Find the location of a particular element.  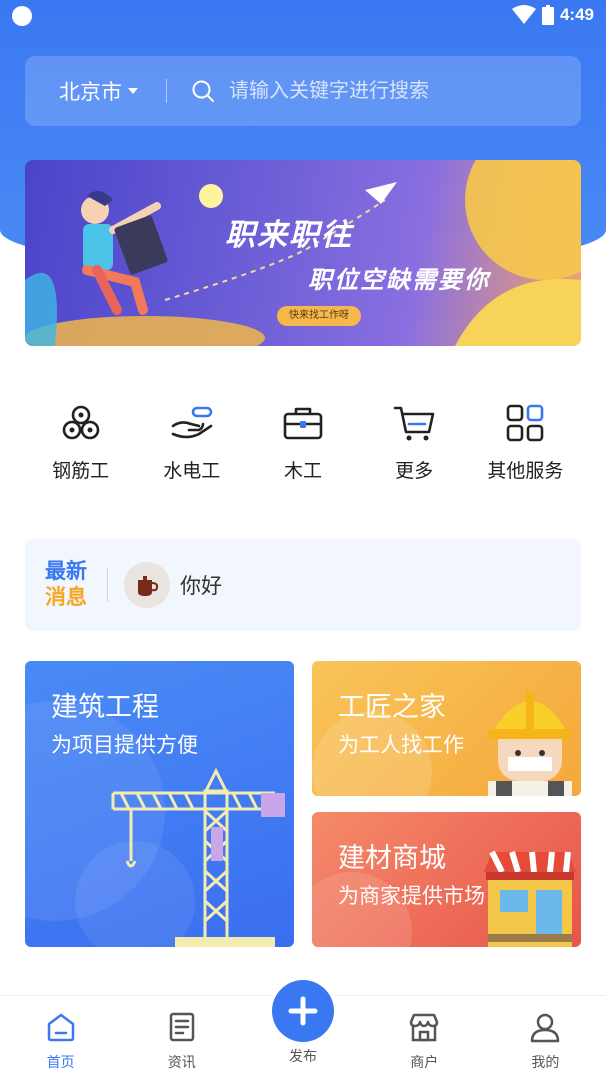

service-label: 木工 is located at coordinates (302, 471).